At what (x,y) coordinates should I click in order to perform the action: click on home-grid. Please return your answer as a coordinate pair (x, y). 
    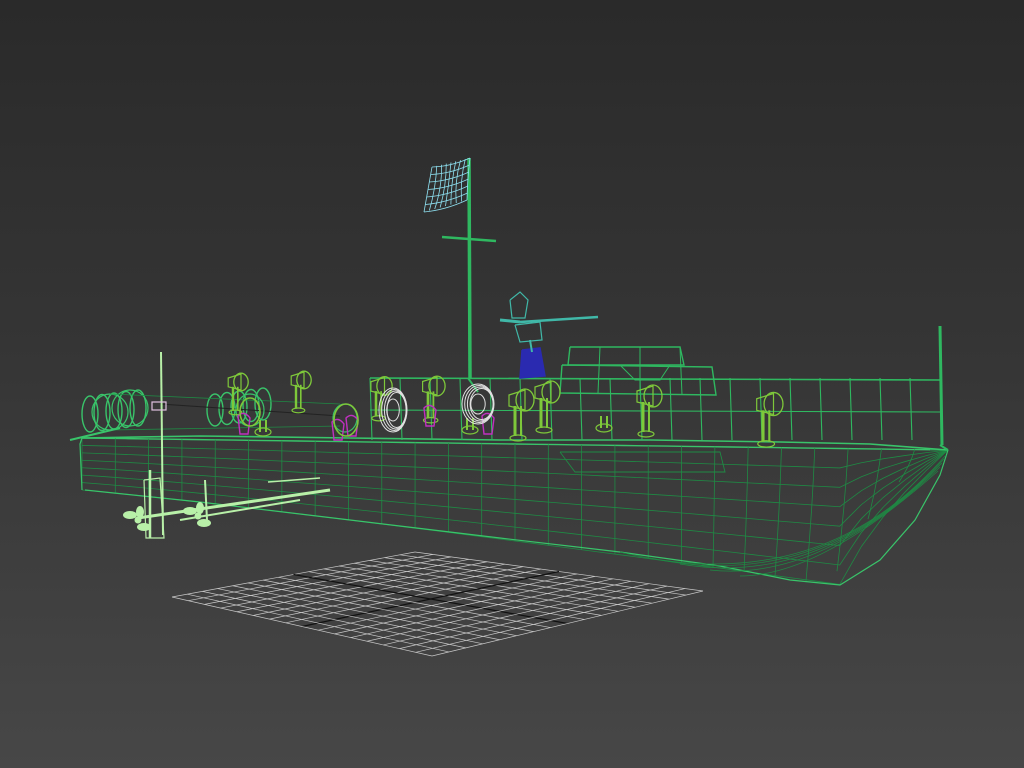
    Looking at the image, I should click on (437, 604).